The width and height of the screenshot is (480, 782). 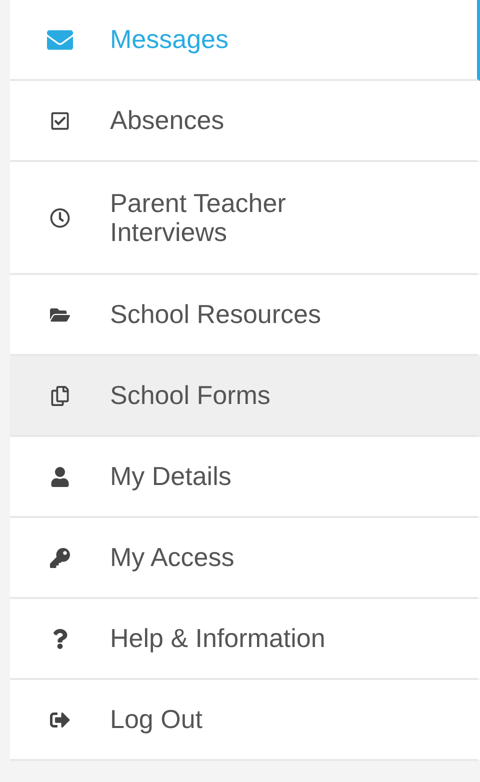 What do you see at coordinates (245, 121) in the screenshot?
I see `menu-item: Absences` at bounding box center [245, 121].